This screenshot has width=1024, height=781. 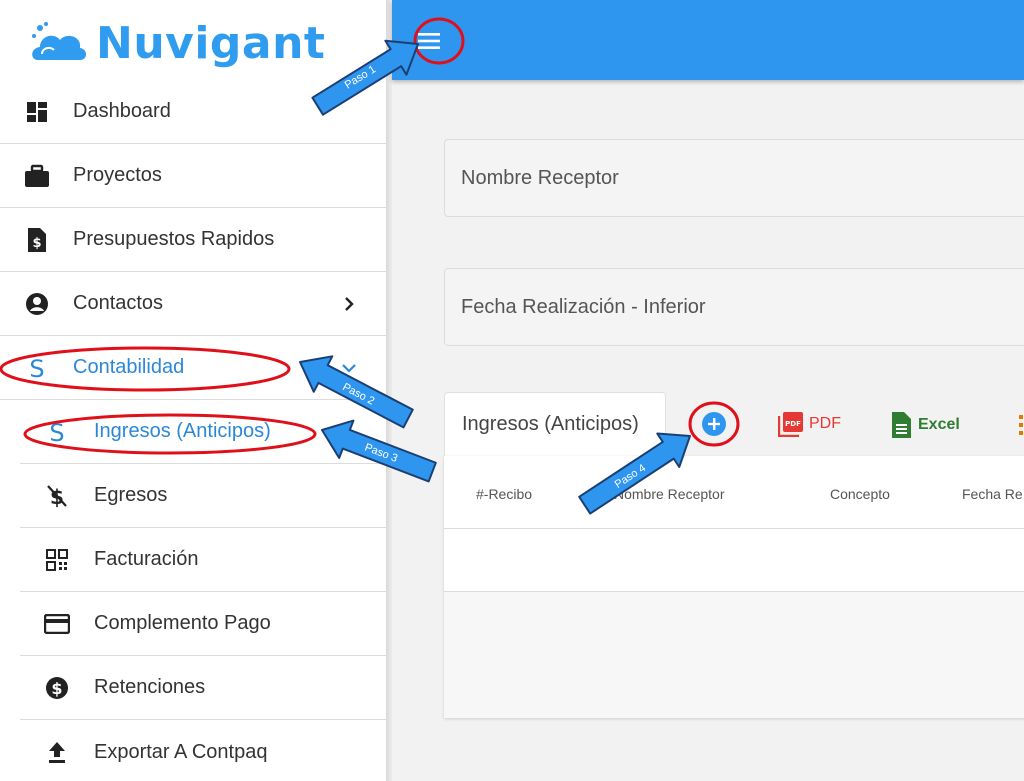 What do you see at coordinates (131, 495) in the screenshot?
I see `sidebar-item-label: Egresos` at bounding box center [131, 495].